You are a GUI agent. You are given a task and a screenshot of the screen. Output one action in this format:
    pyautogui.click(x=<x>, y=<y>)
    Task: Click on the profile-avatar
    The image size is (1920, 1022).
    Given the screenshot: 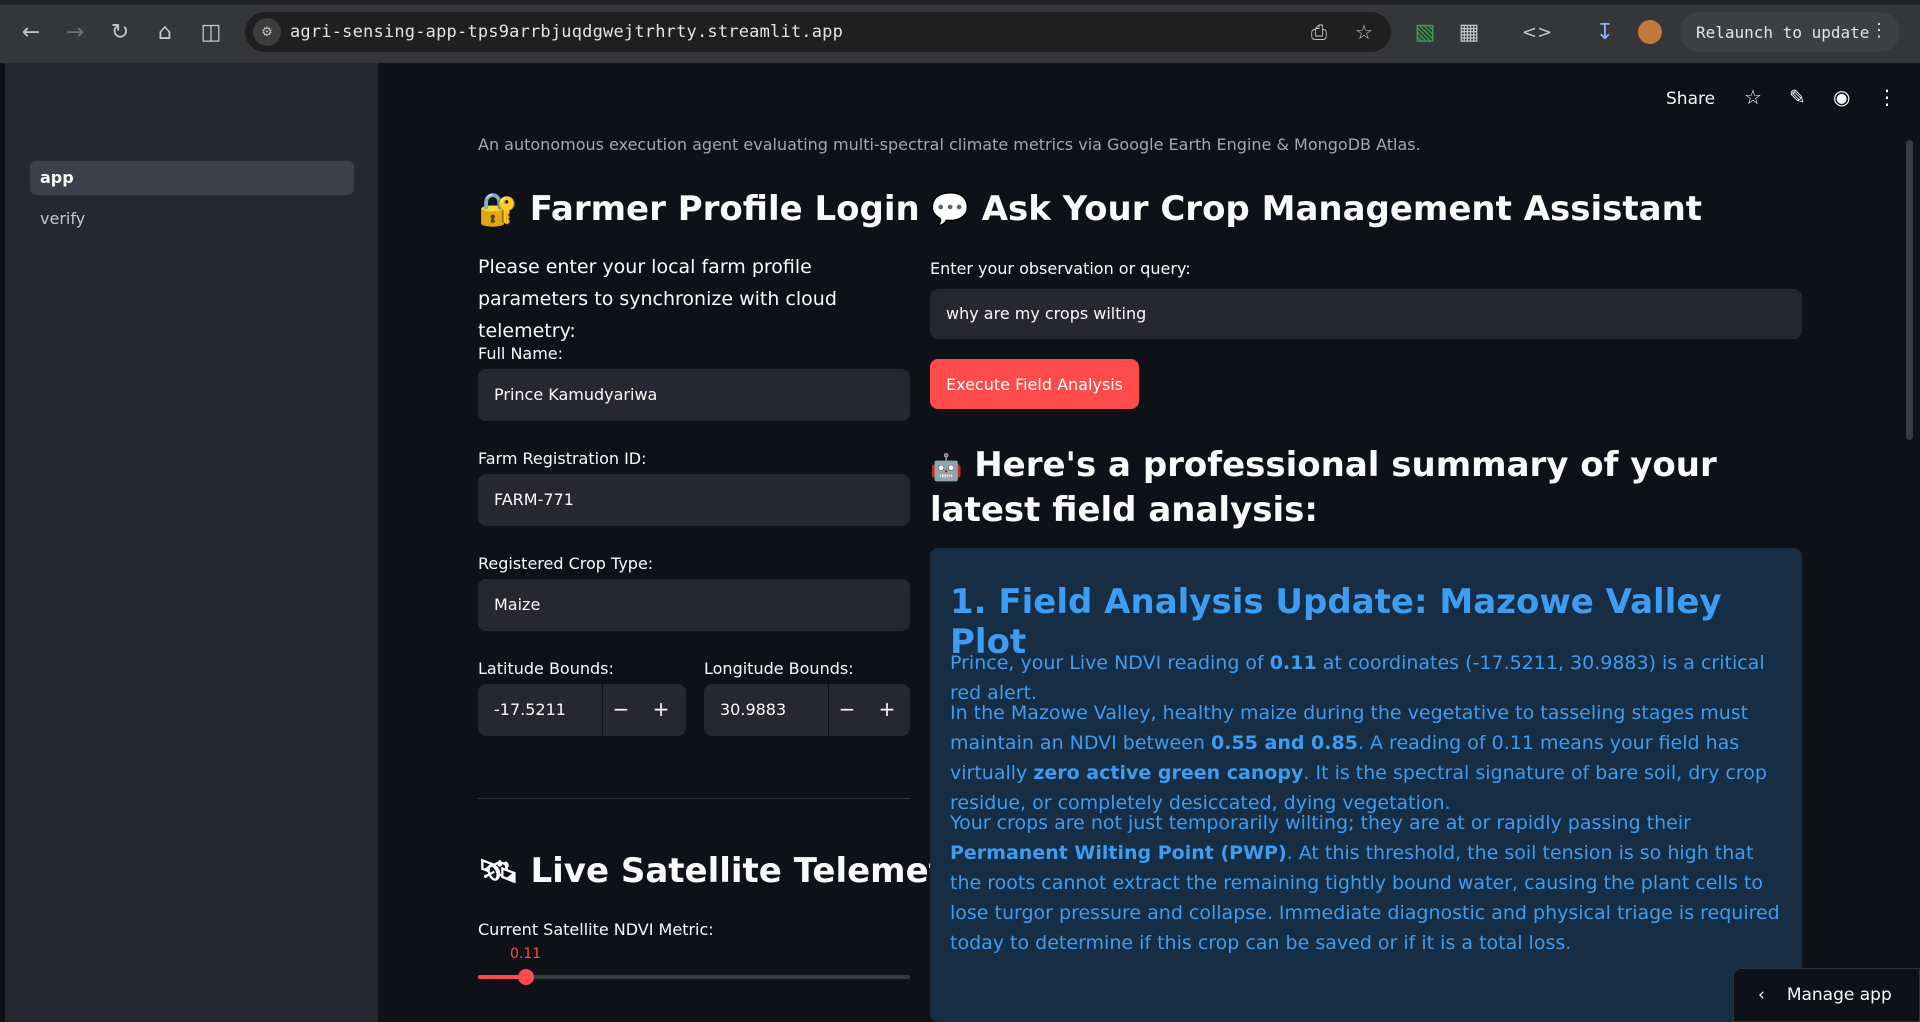 What is the action you would take?
    pyautogui.click(x=1650, y=32)
    